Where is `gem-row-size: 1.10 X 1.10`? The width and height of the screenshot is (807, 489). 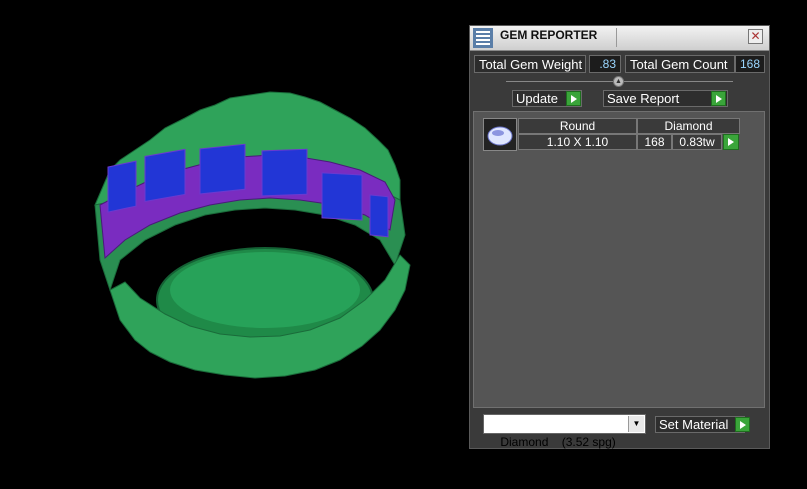
gem-row-size: 1.10 X 1.10 is located at coordinates (577, 142).